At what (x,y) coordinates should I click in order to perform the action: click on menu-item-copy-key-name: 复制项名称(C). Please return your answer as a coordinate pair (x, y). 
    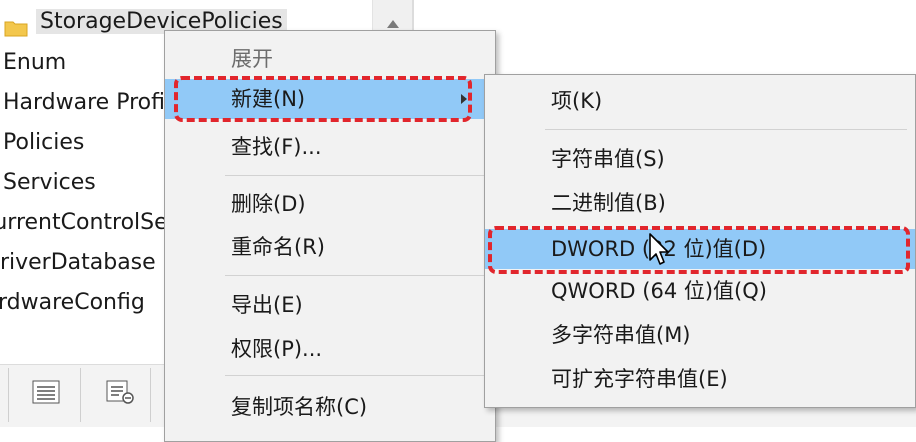
    Looking at the image, I should click on (330, 407).